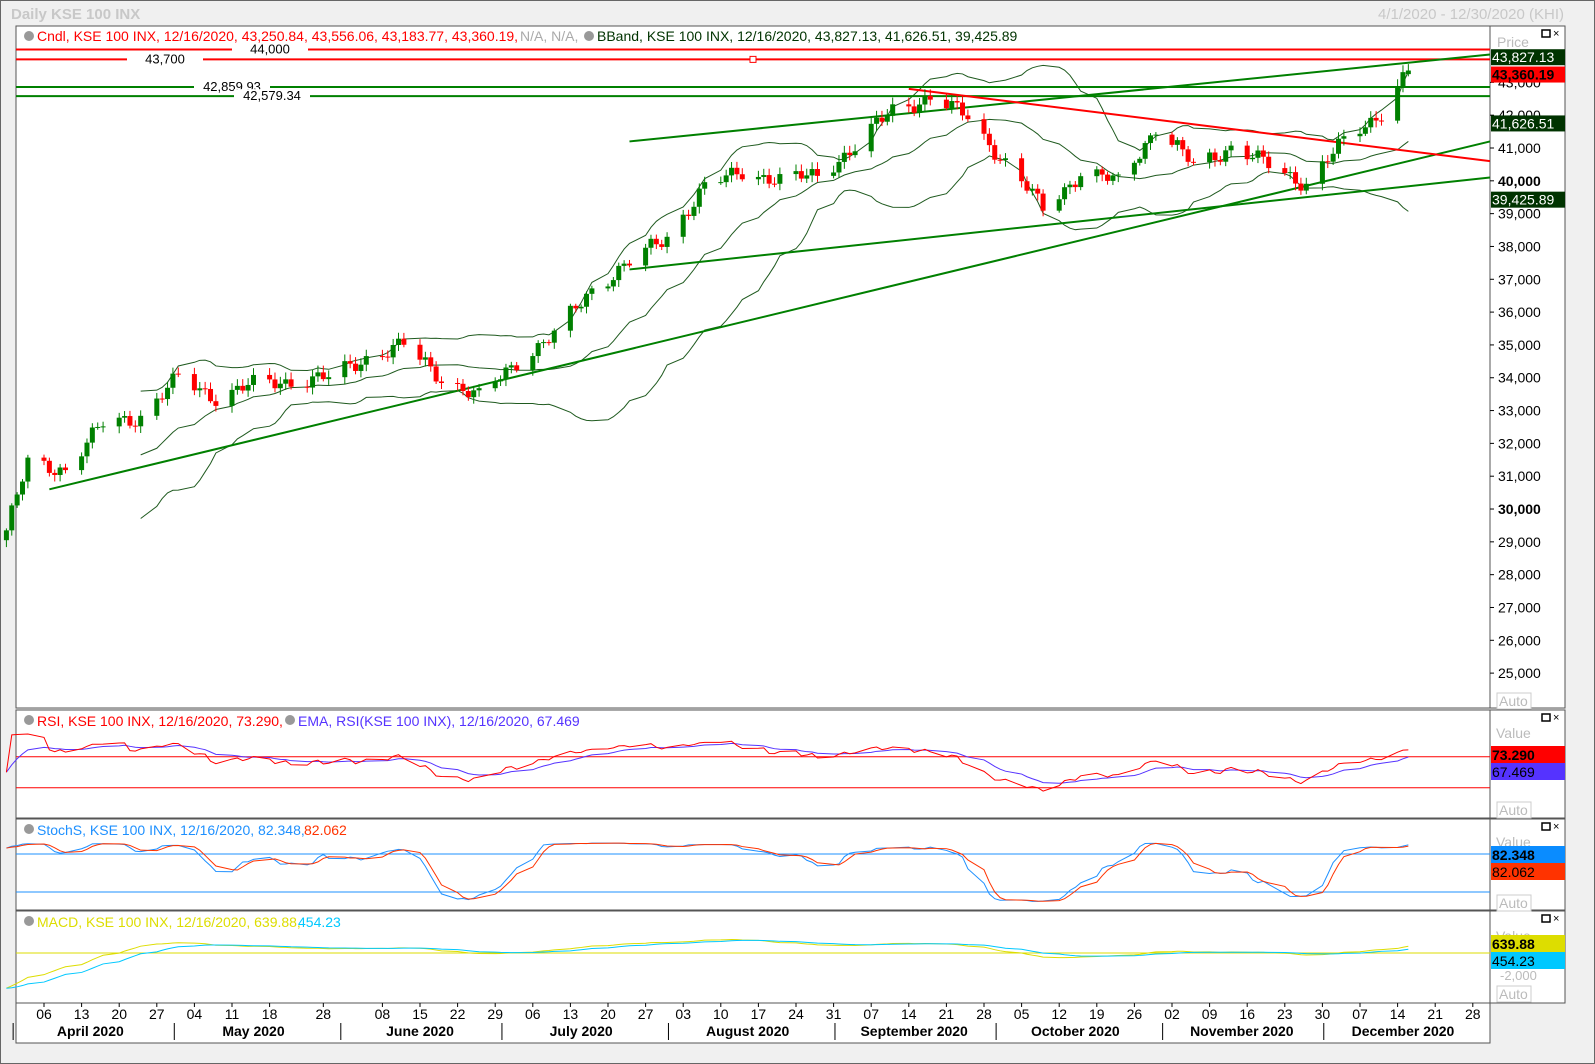 This screenshot has width=1595, height=1064. Describe the element at coordinates (1323, 1014) in the screenshot. I see `x-tick-label: 30` at that location.